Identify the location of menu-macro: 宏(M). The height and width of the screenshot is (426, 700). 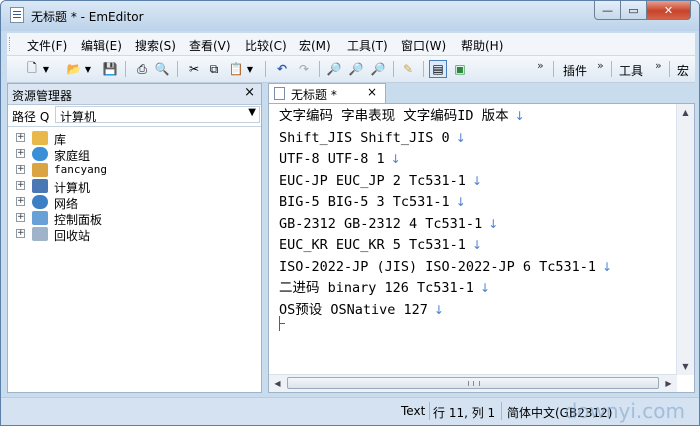
(315, 45).